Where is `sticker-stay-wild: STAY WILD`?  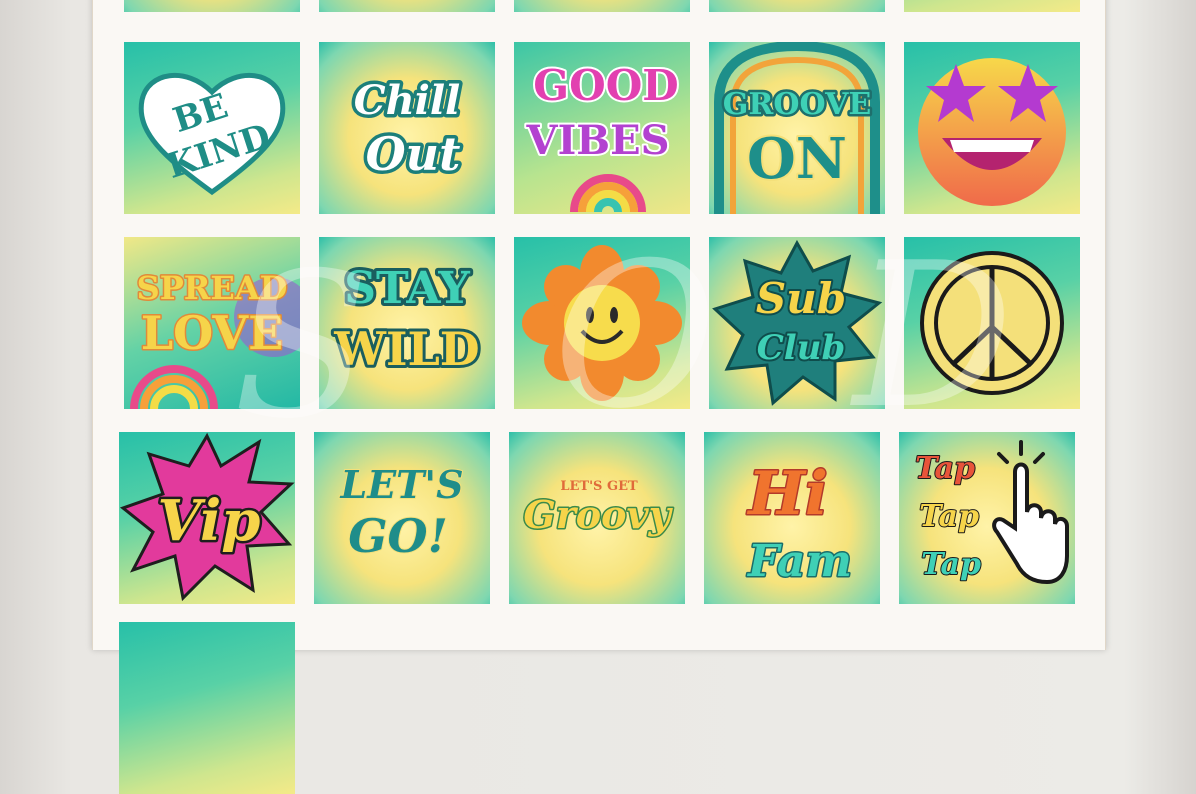
sticker-stay-wild: STAY WILD is located at coordinates (407, 323).